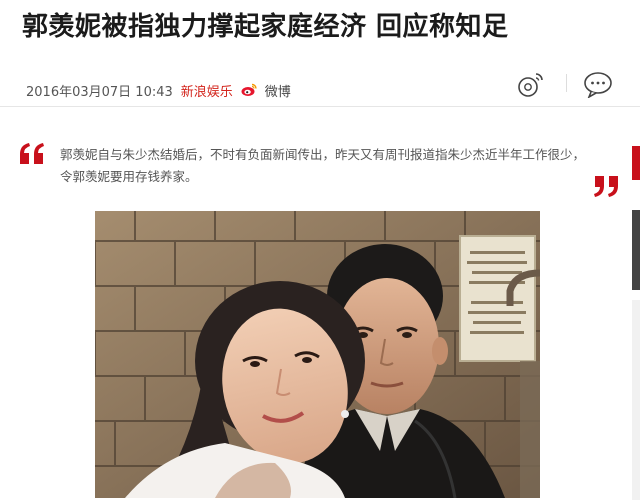 This screenshot has width=640, height=500. I want to click on icon-separator, so click(566, 83).